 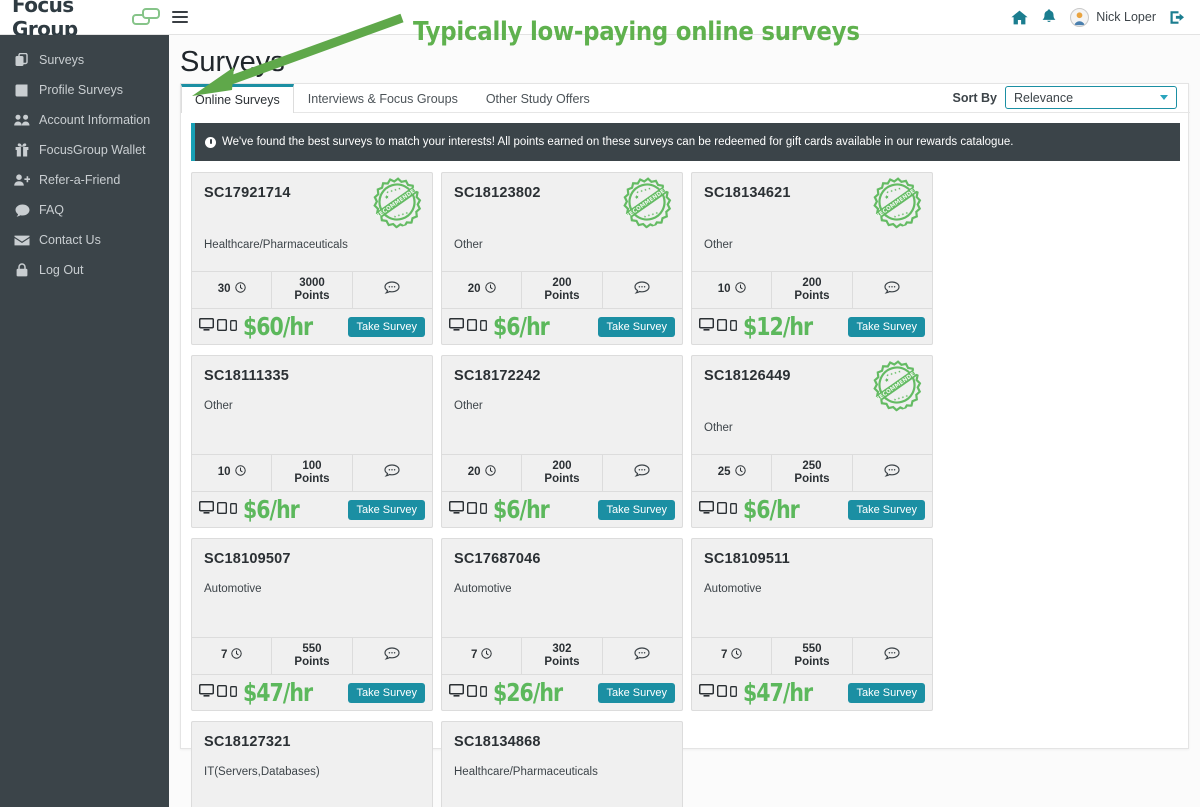 What do you see at coordinates (383, 98) in the screenshot?
I see `tab-interviews-focus-groups: Interviews & Focus Groups` at bounding box center [383, 98].